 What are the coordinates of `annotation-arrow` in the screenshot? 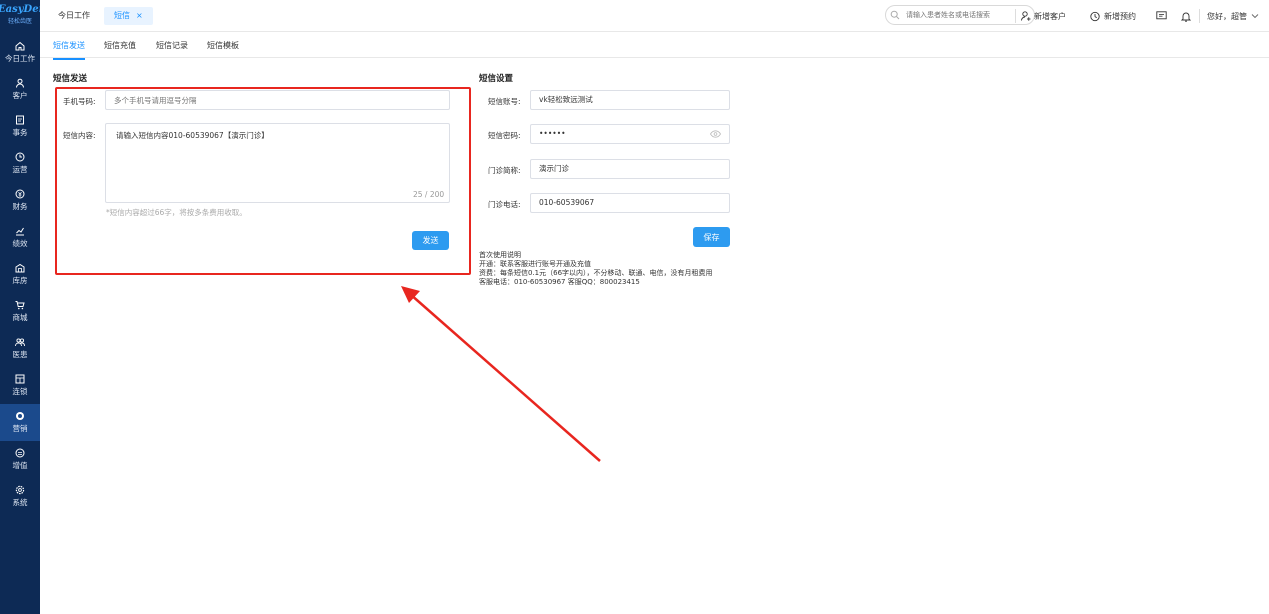 It's located at (501, 374).